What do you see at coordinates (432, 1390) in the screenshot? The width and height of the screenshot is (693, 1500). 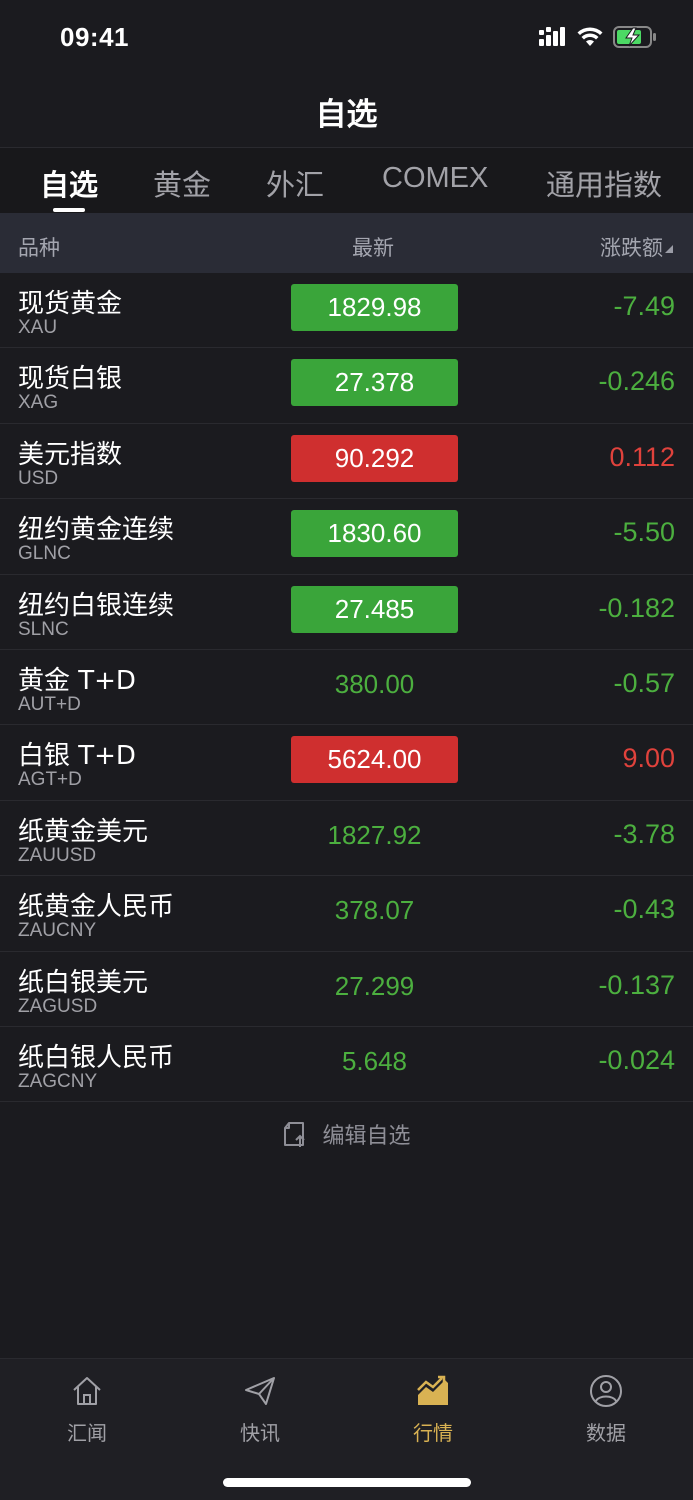 I see `market-chart-icon` at bounding box center [432, 1390].